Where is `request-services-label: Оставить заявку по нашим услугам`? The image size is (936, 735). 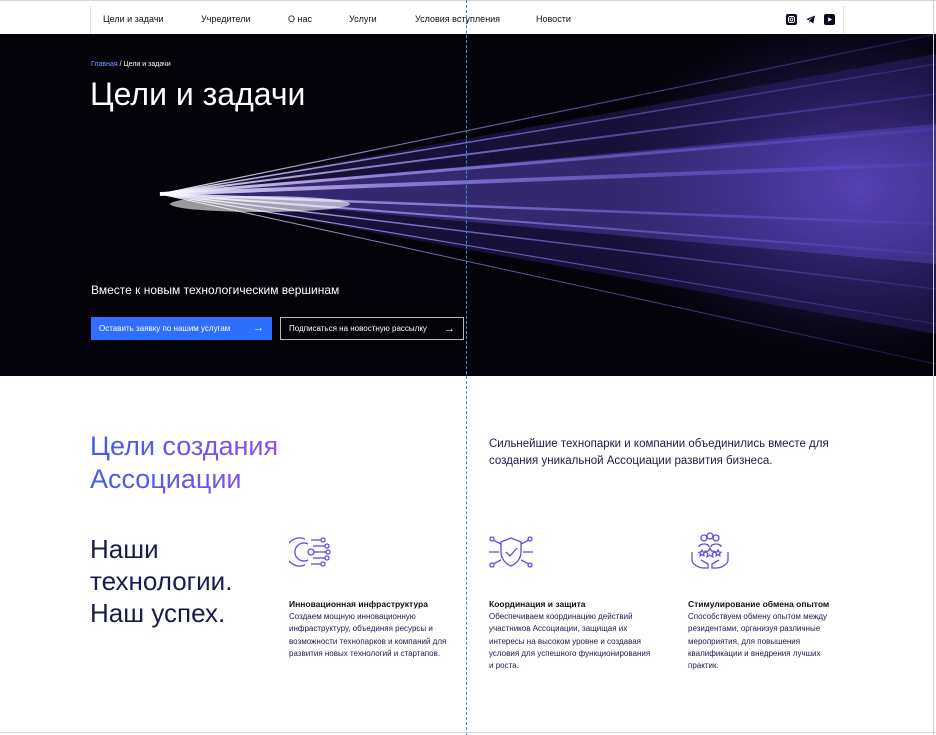 request-services-label: Оставить заявку по нашим услугам is located at coordinates (165, 328).